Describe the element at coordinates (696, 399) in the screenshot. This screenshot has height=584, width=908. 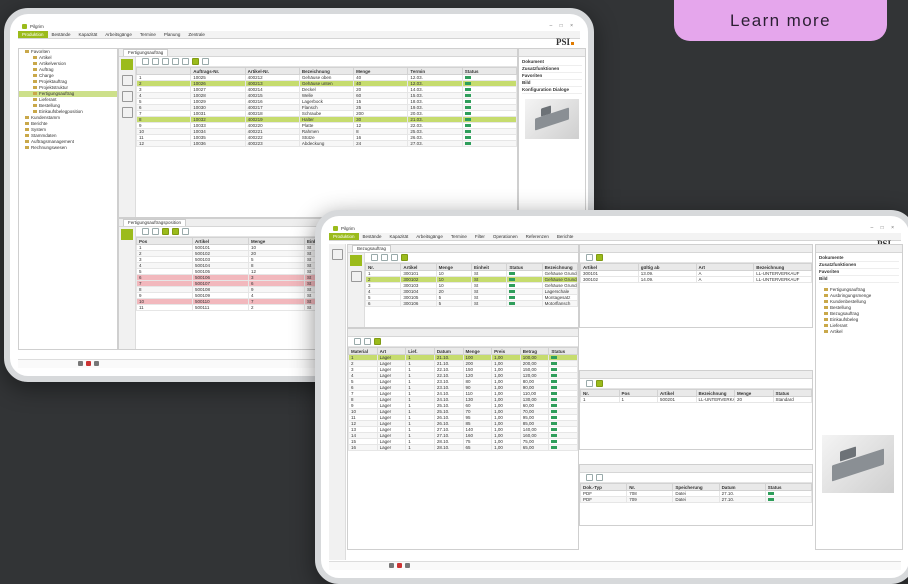
I see `table-row: 11500201LL-UNTERVERKAUF20Standard` at that location.